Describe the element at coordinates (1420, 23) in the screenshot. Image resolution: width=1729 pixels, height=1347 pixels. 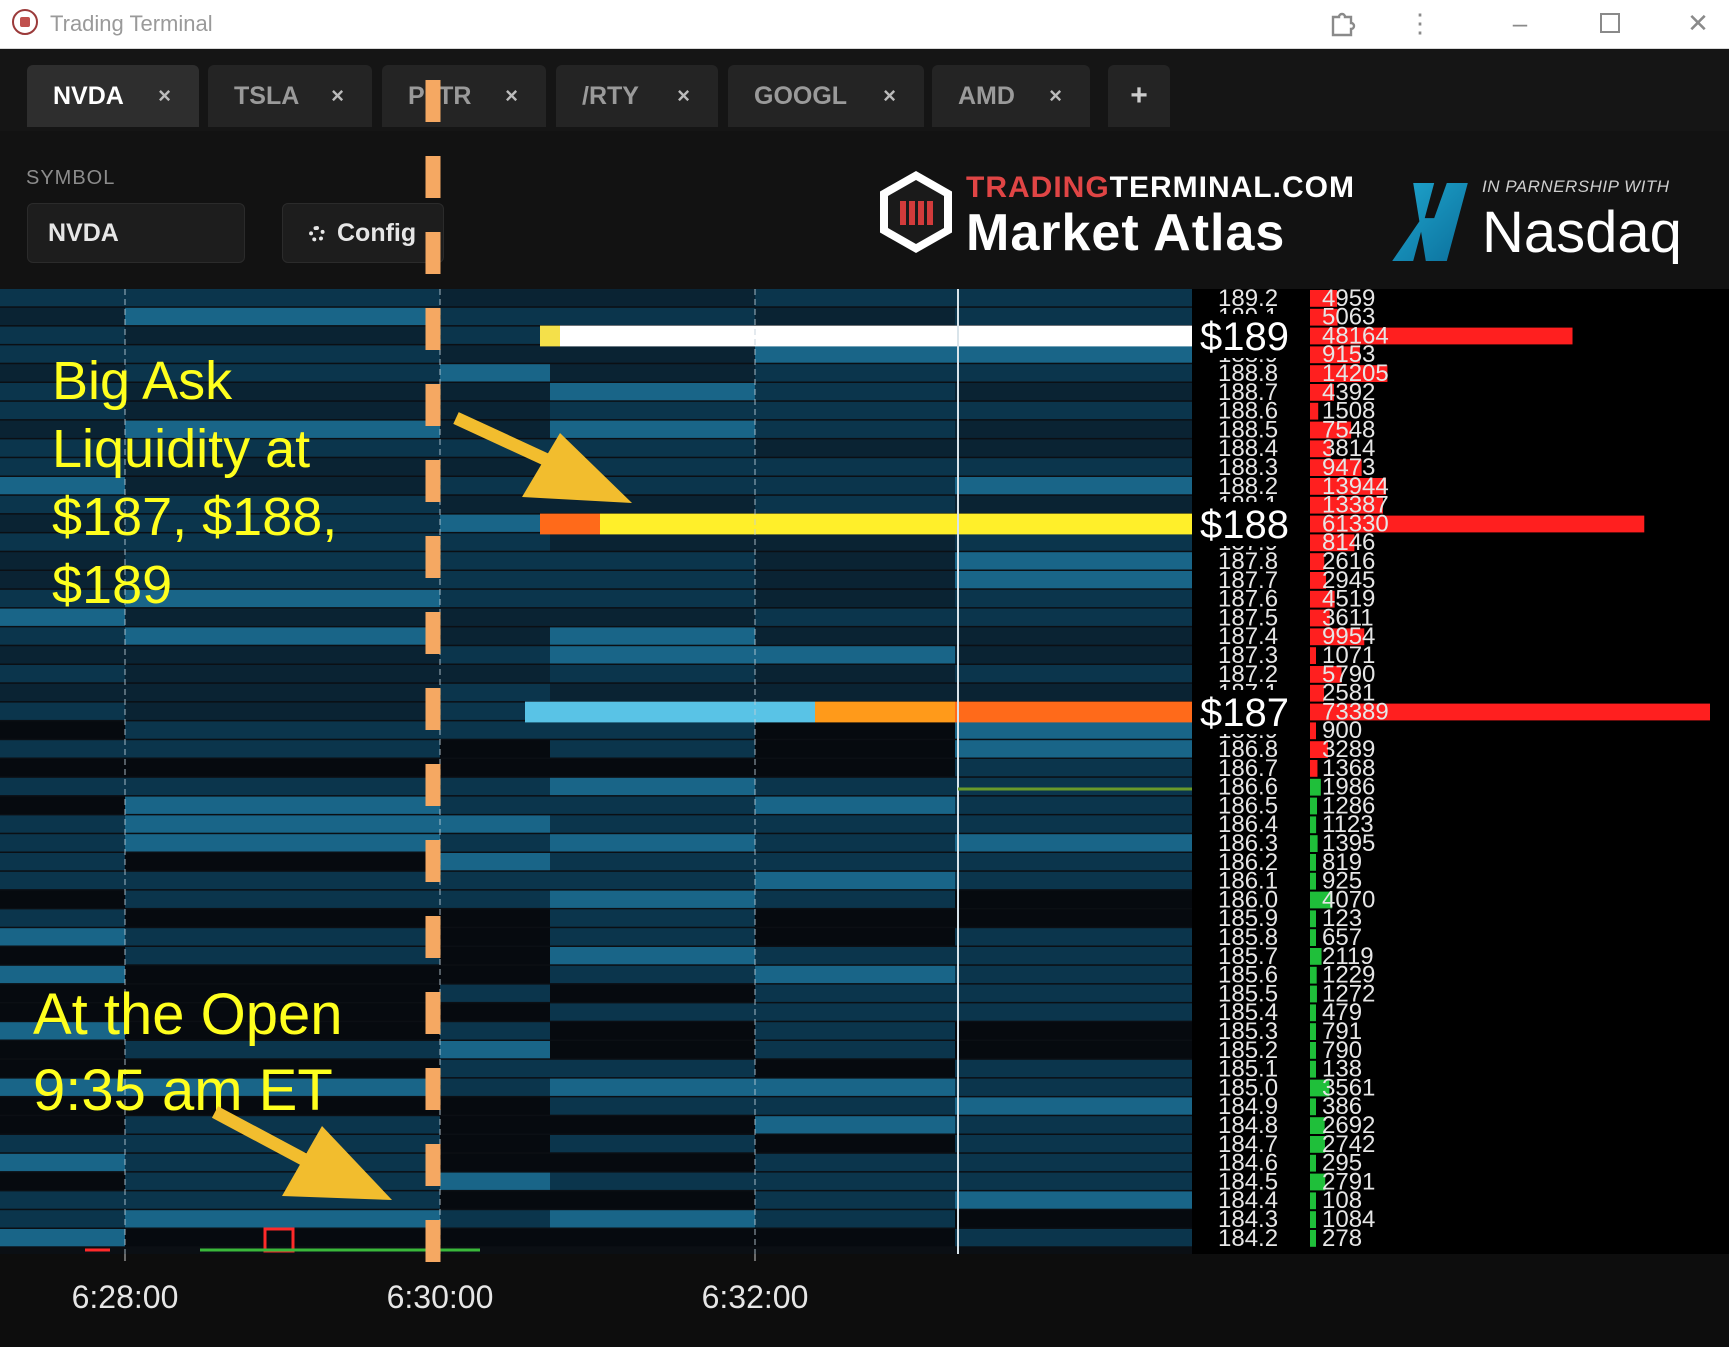
I see `more-menu-icon: ⋮` at that location.